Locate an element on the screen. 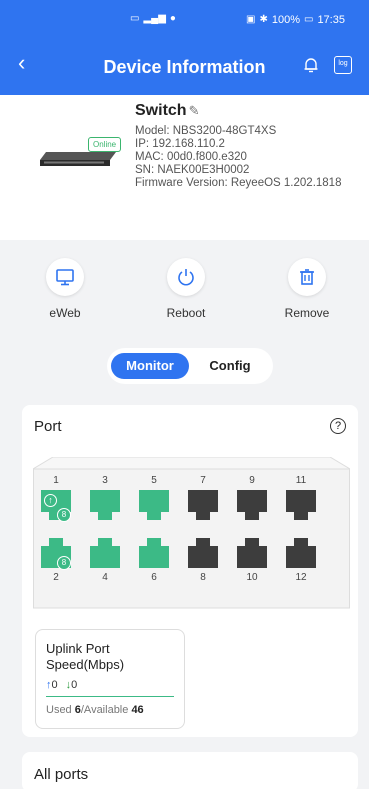  uplink-title: Uplink Port Speed(Mbps) is located at coordinates (85, 656).